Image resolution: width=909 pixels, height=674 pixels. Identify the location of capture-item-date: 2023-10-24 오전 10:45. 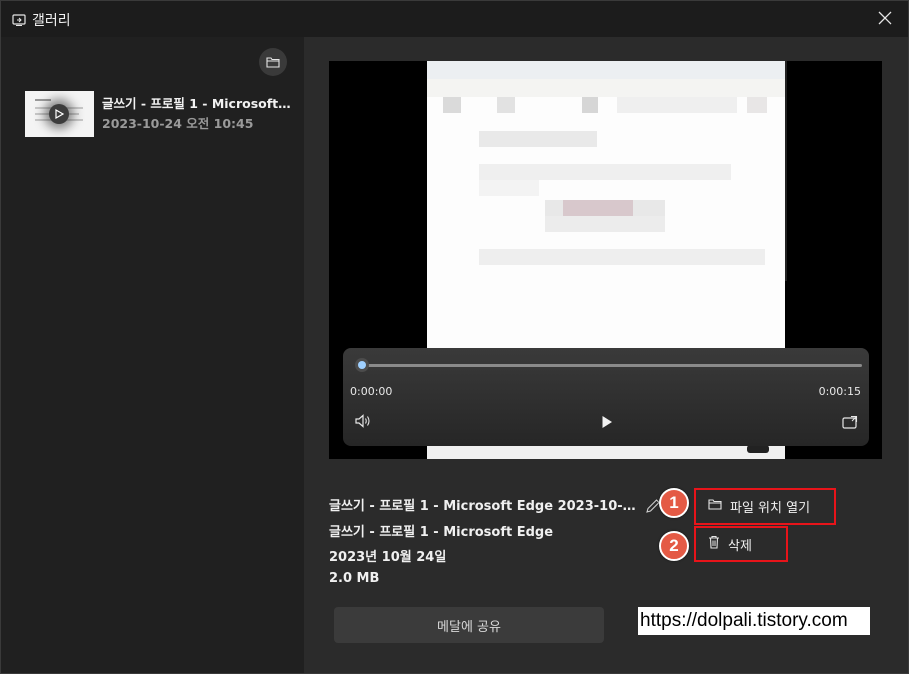
(178, 123).